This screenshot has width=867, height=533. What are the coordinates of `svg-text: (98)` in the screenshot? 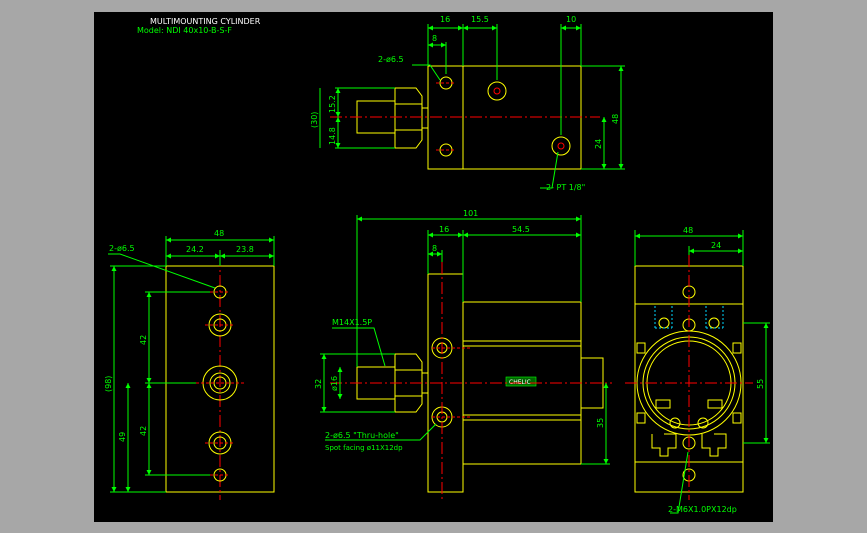 It's located at (108, 384).